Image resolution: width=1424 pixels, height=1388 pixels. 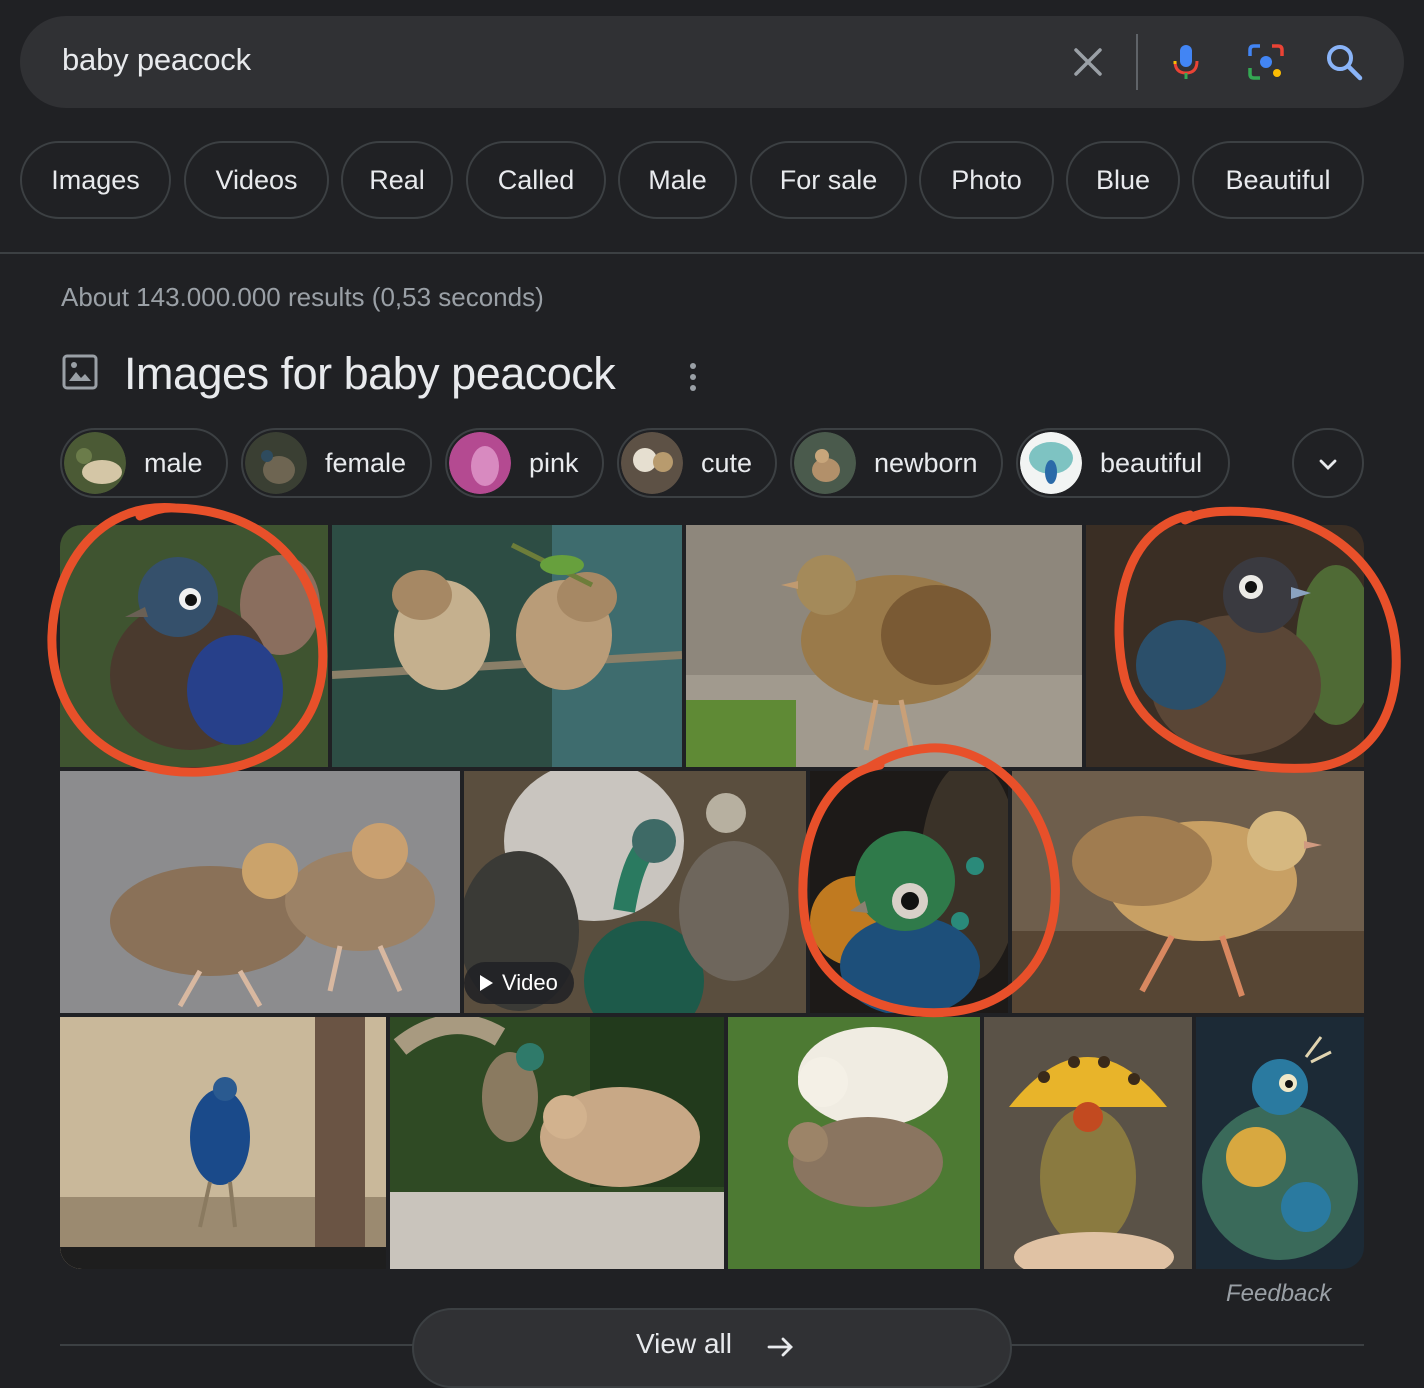 What do you see at coordinates (80, 372) in the screenshot?
I see `image-icon` at bounding box center [80, 372].